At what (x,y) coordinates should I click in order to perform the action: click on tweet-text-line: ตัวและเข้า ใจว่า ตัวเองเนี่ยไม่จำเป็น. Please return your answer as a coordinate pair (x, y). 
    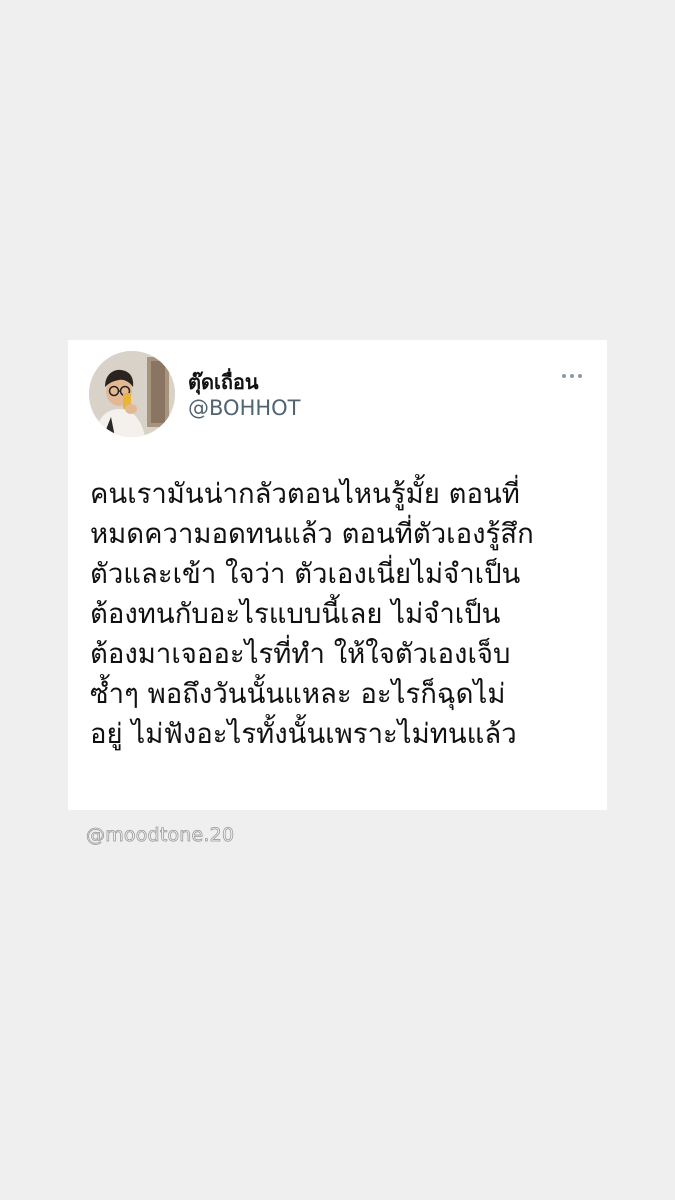
    Looking at the image, I should click on (305, 574).